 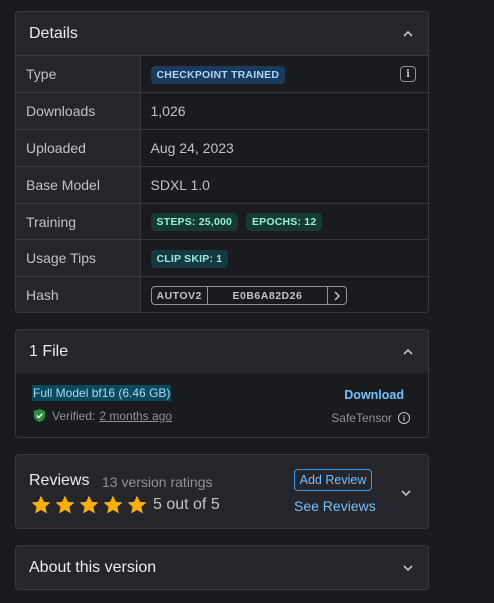 I want to click on shield-check-icon, so click(x=39, y=415).